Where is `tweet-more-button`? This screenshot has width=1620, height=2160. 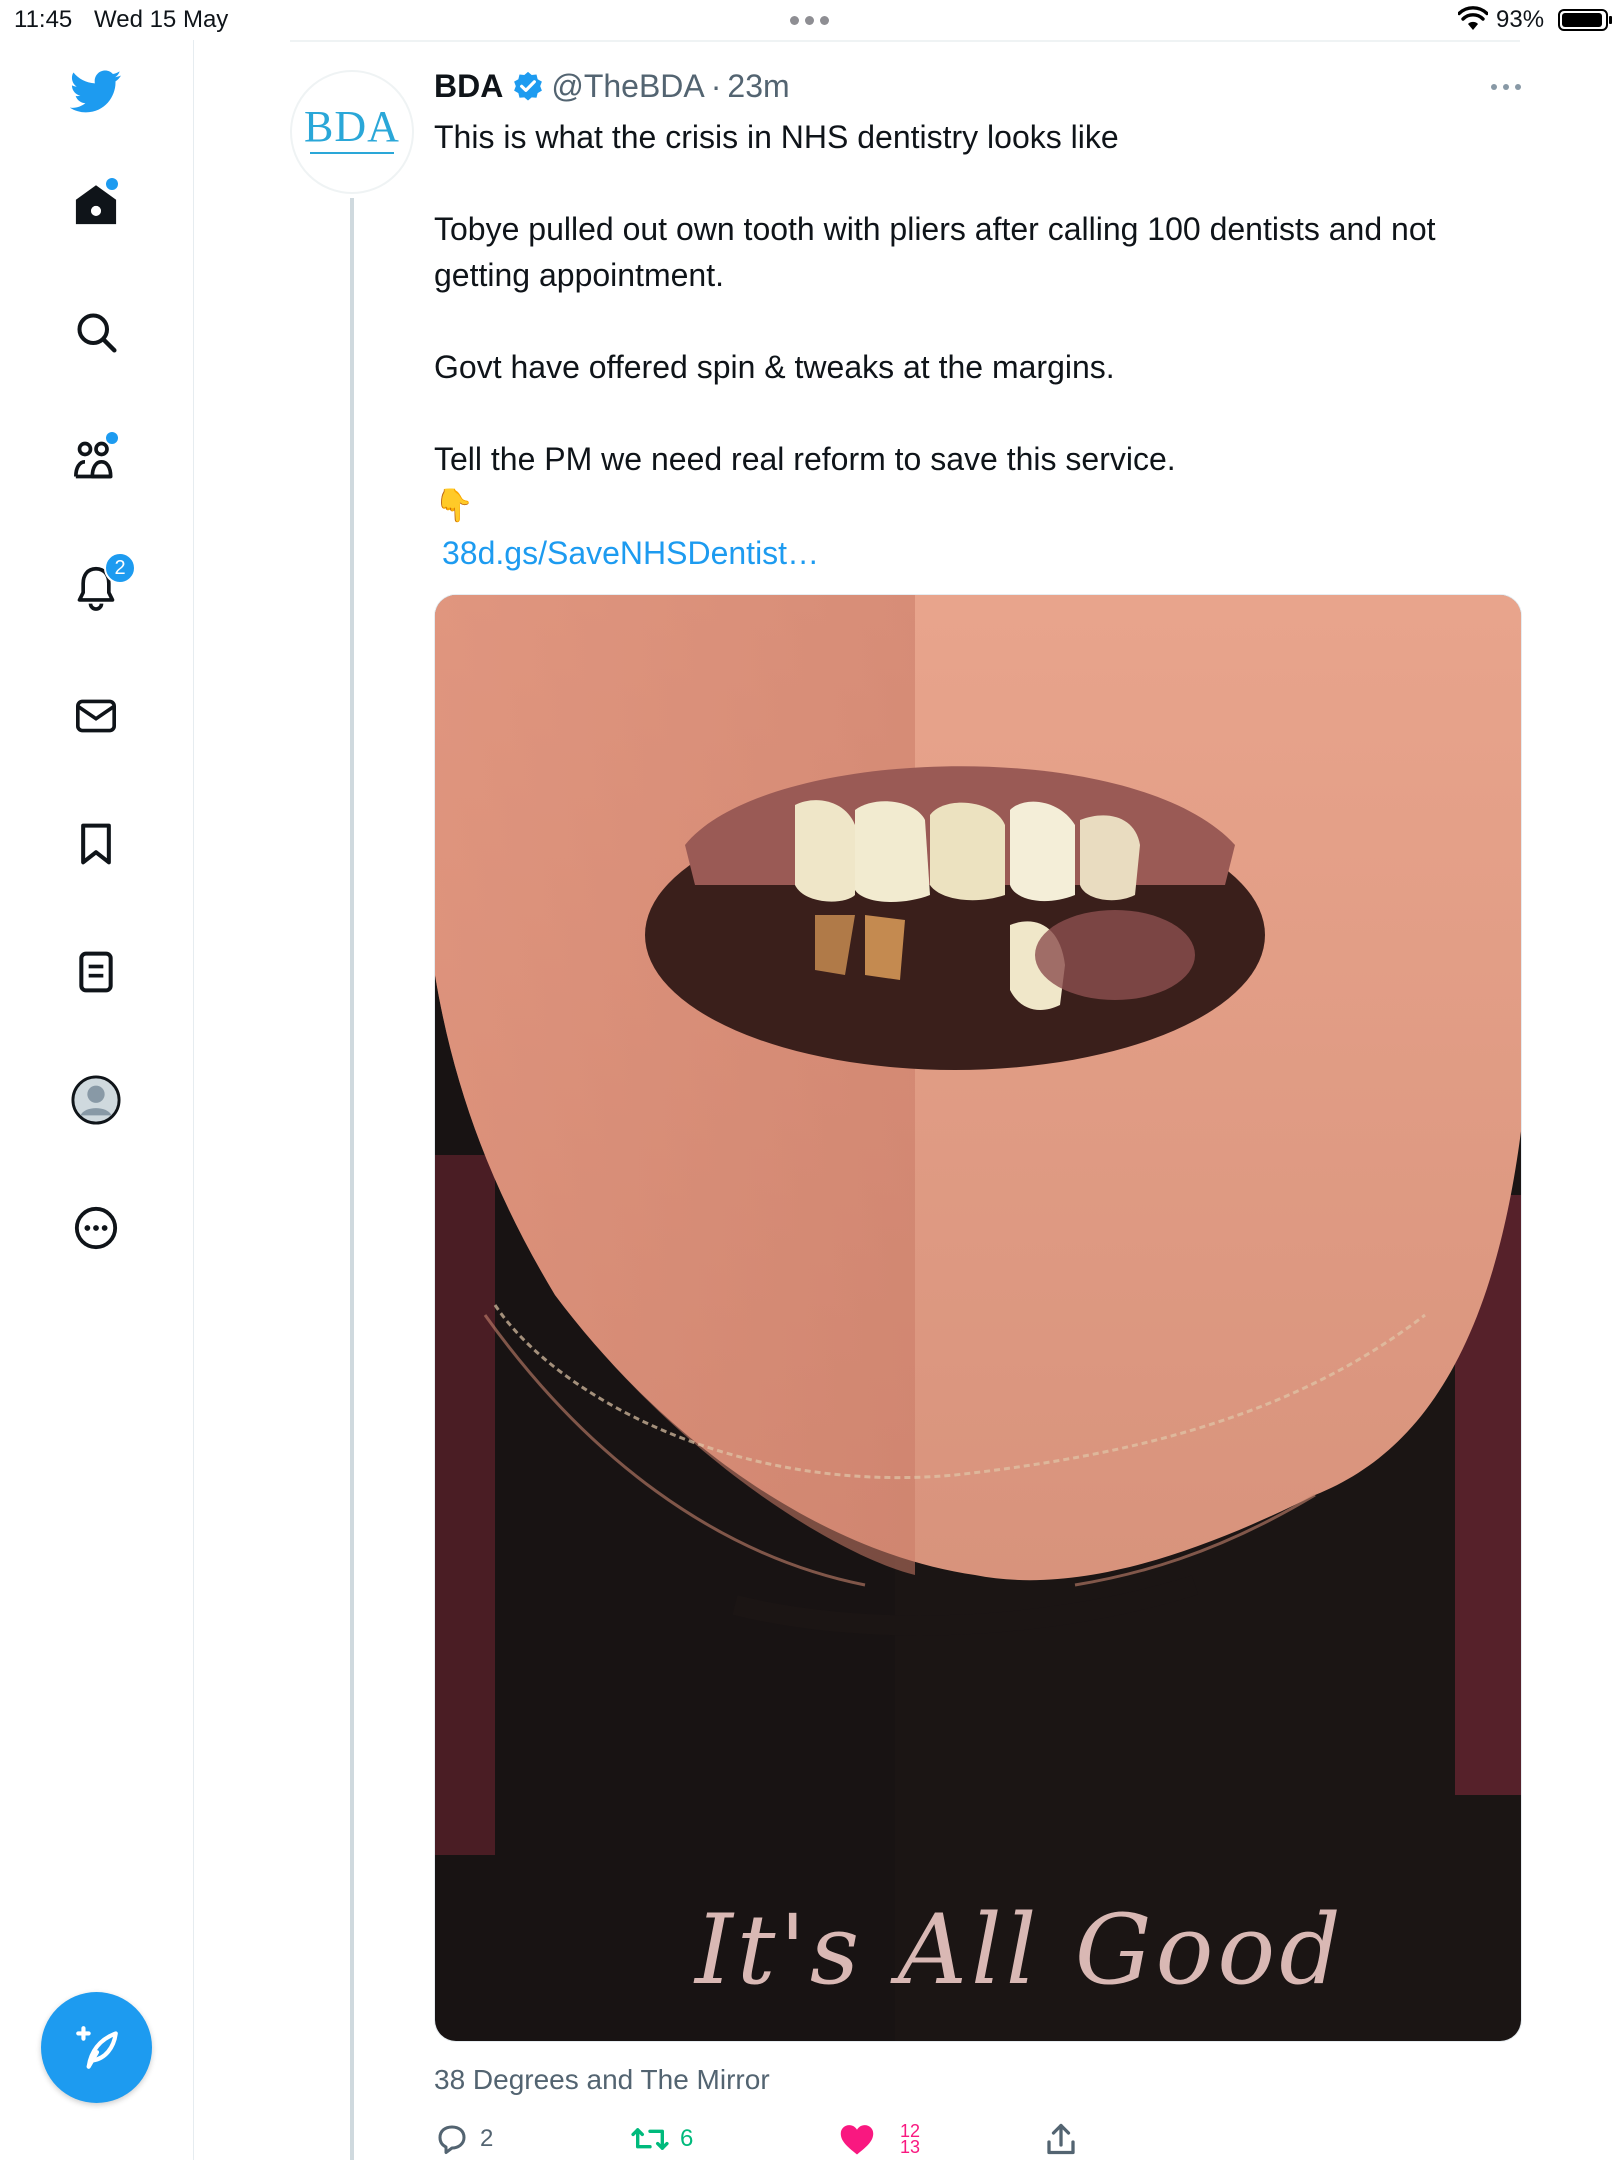 tweet-more-button is located at coordinates (1506, 87).